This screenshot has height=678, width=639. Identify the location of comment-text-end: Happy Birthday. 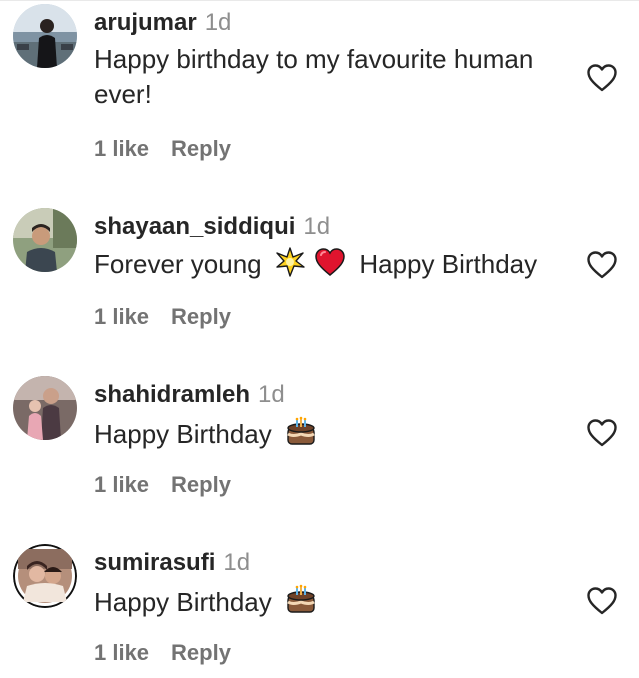
(448, 264).